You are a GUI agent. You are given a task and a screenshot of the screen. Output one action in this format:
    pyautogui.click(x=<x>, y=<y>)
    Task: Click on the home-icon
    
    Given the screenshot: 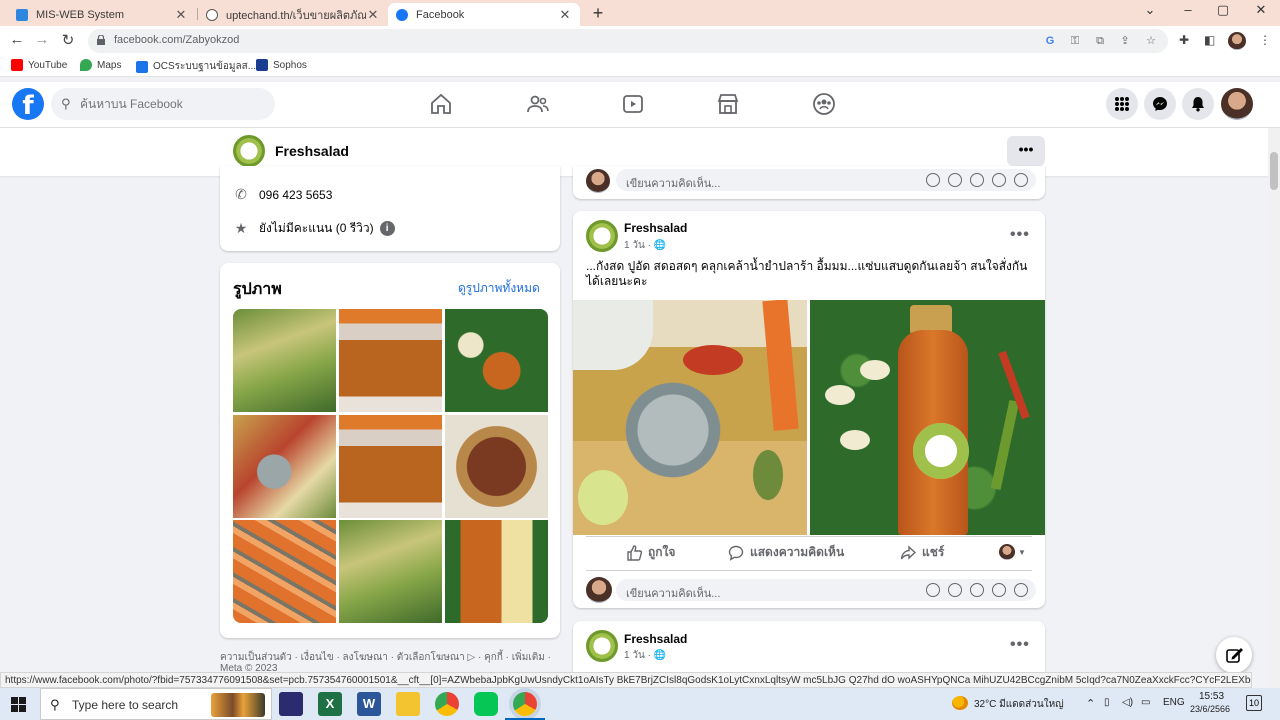 What is the action you would take?
    pyautogui.click(x=441, y=104)
    